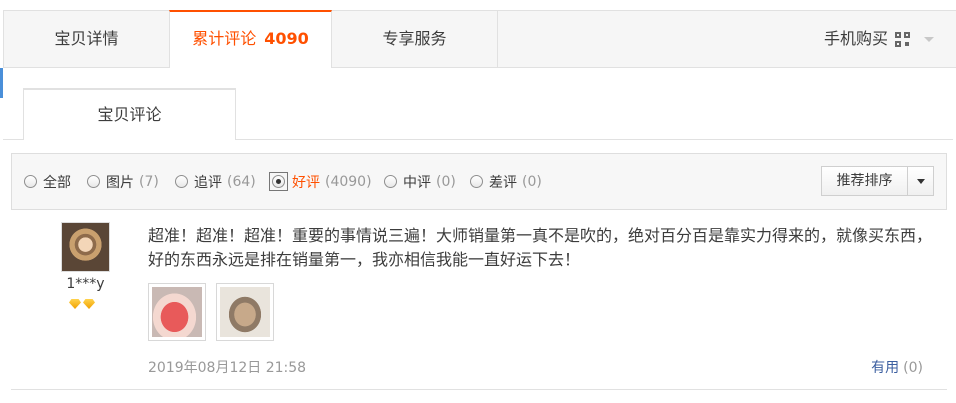 The width and height of the screenshot is (956, 403). What do you see at coordinates (902, 39) in the screenshot?
I see `qr-code-icon` at bounding box center [902, 39].